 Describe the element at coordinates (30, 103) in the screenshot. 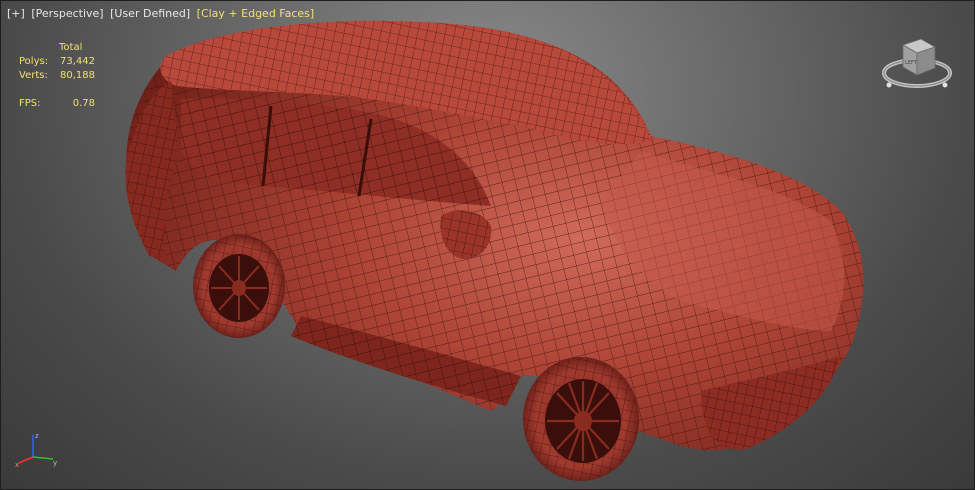

I see `fps-label: FPS:` at that location.